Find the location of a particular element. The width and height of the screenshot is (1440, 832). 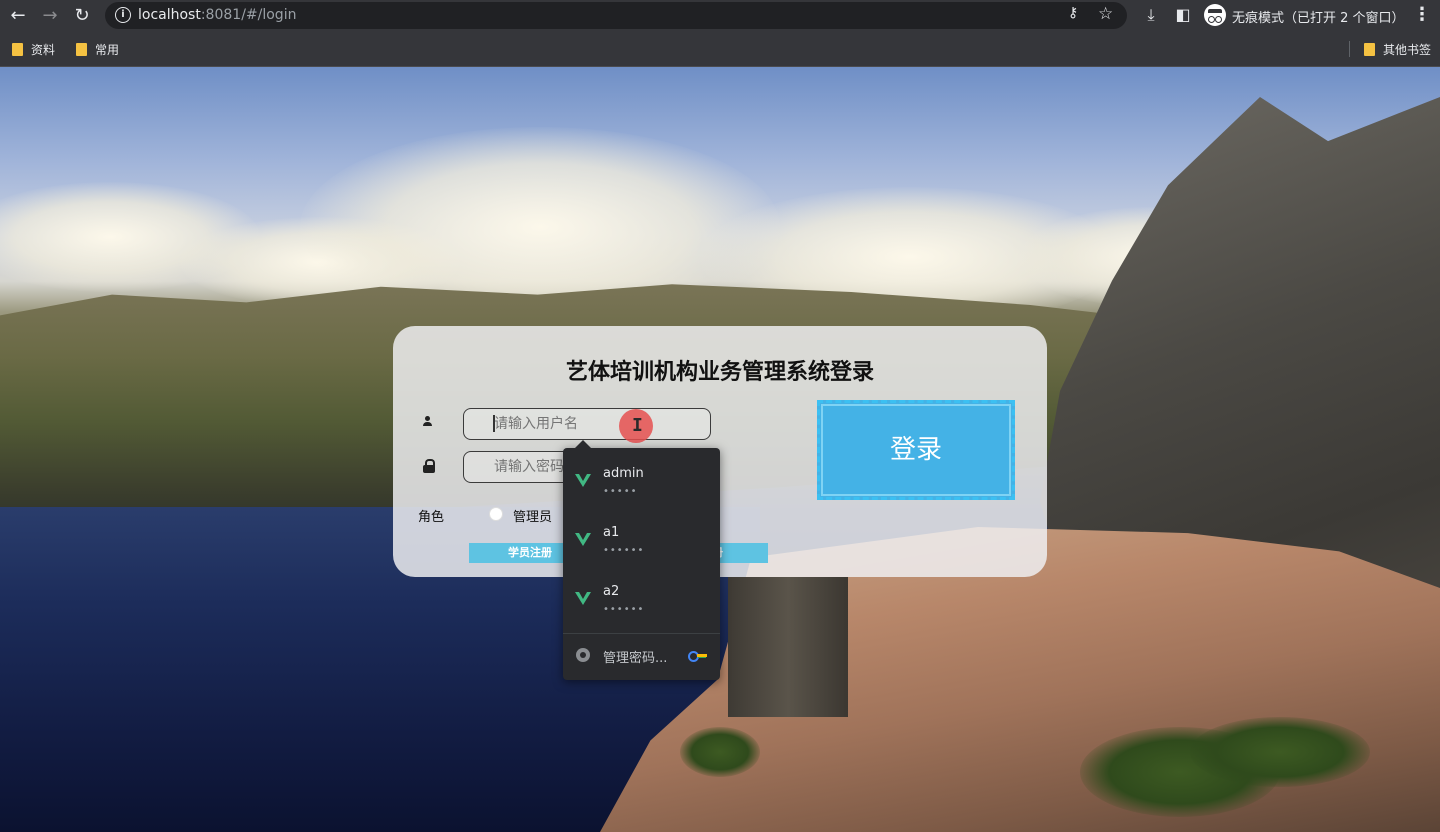

user-icon is located at coordinates (427, 421).